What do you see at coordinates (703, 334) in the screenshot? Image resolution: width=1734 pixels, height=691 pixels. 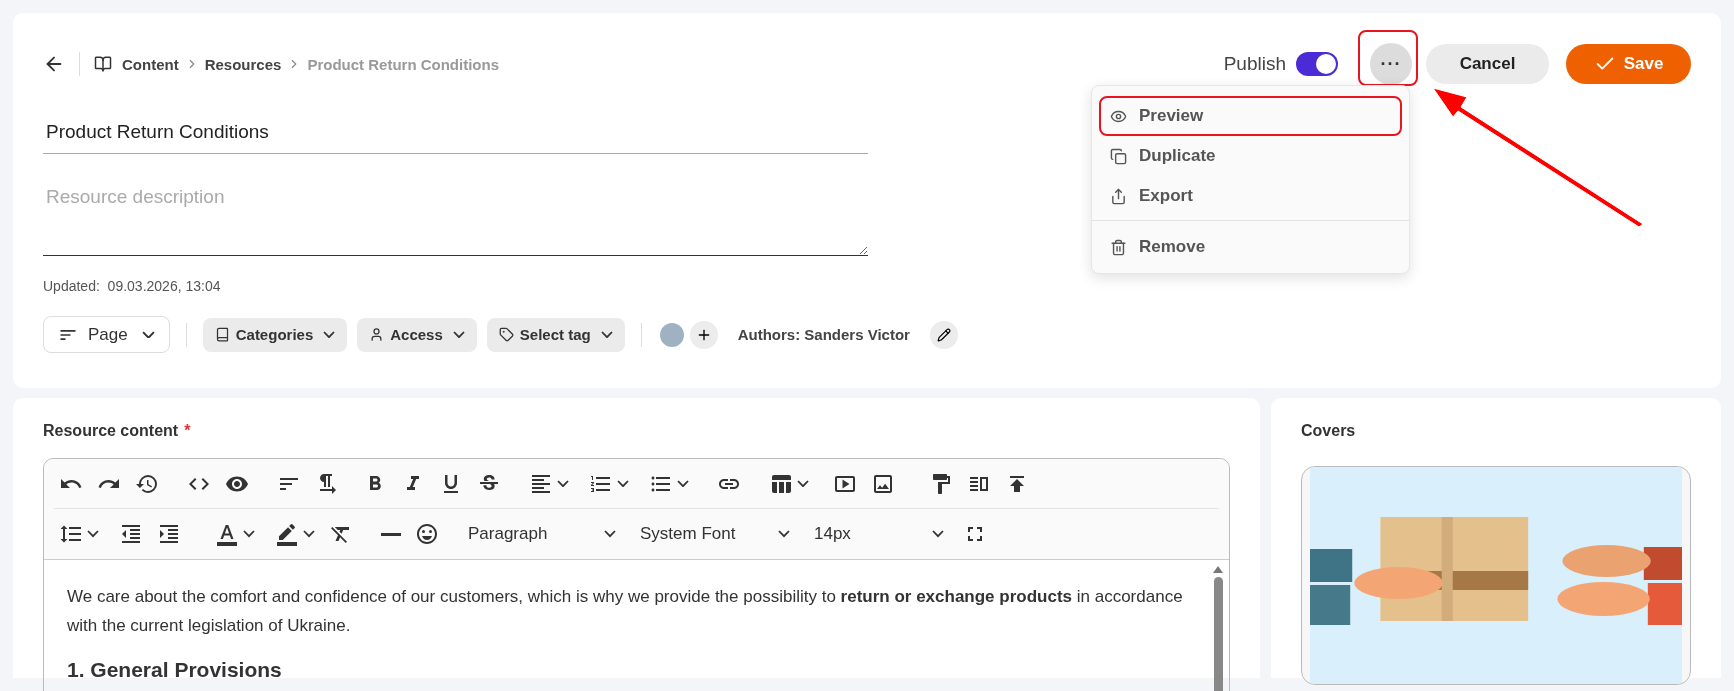 I see `add-author-button` at bounding box center [703, 334].